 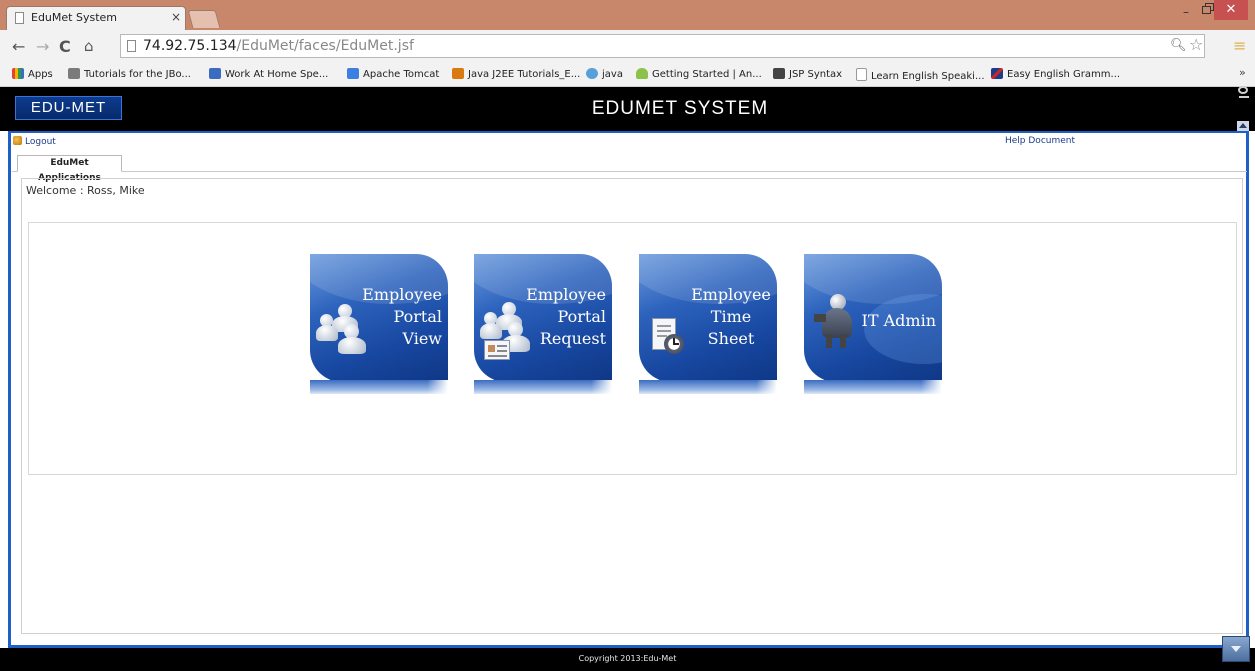 I want to click on url-host: 74.92.75.134, so click(x=190, y=46).